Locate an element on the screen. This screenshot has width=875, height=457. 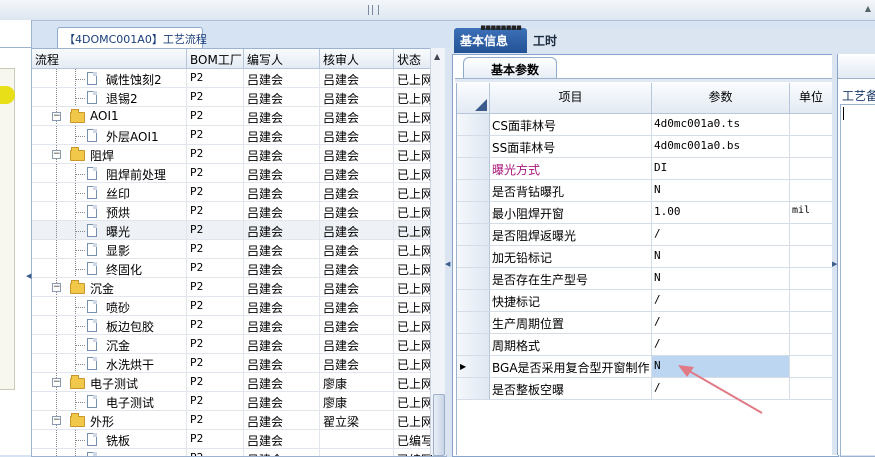
tab-work-hours: 工时 is located at coordinates (547, 40).